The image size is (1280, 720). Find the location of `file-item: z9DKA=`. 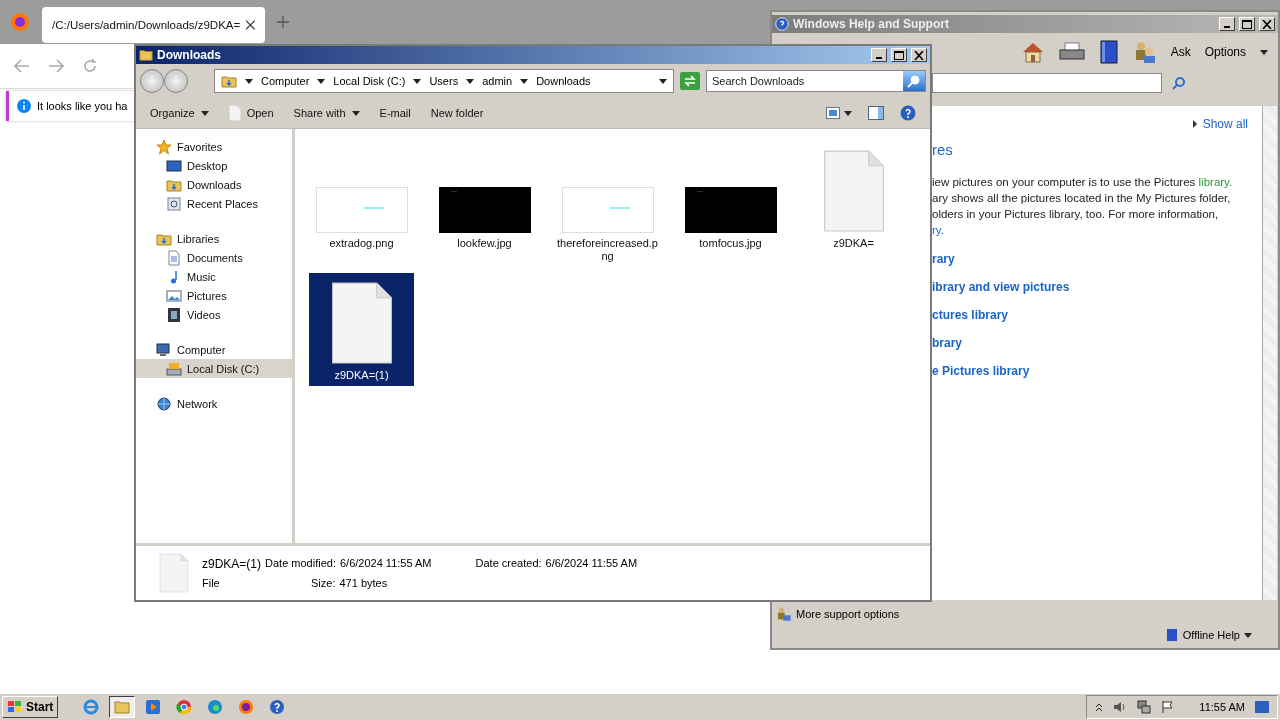

file-item: z9DKA= is located at coordinates (853, 204).